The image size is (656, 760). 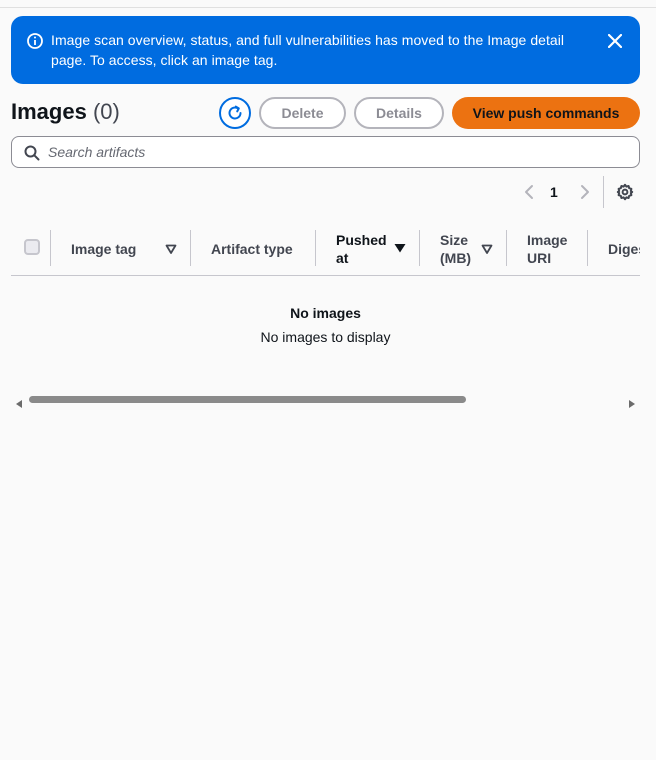 I want to click on top-divider, so click(x=328, y=7).